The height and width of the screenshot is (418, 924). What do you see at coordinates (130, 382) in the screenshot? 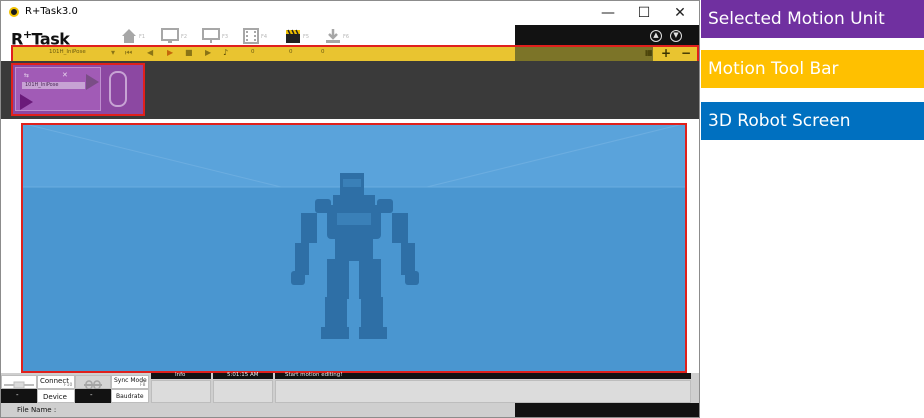
I see `sync-mode-button: Sync Mode F8` at bounding box center [130, 382].